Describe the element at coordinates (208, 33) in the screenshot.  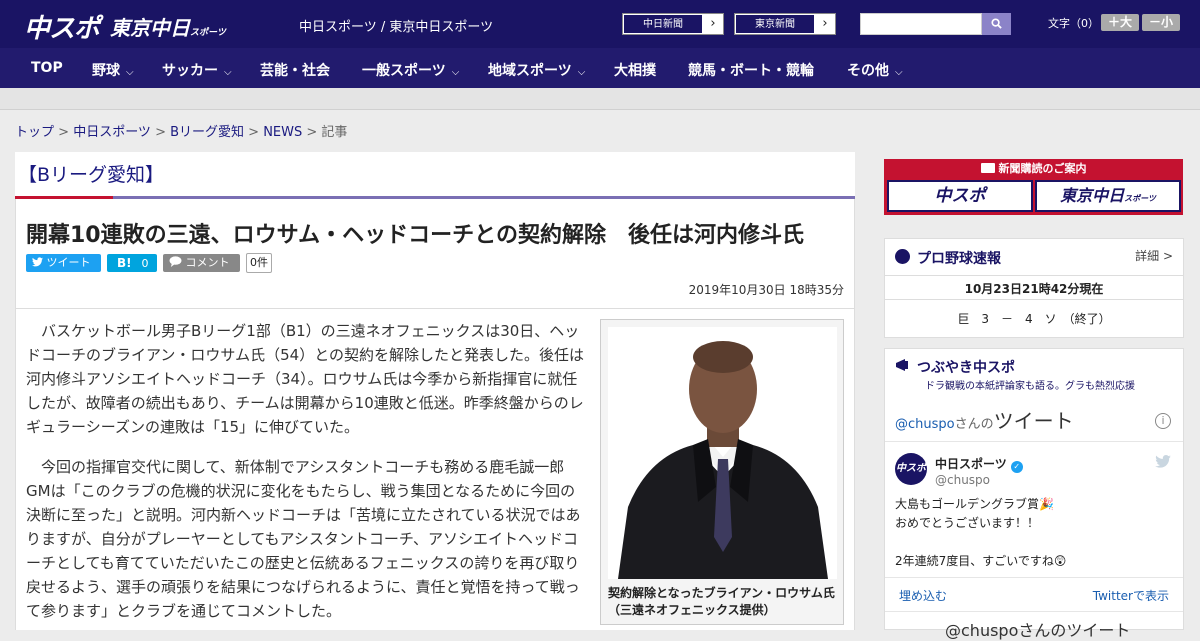
I see `tokyo-logo-small: スポーツ` at that location.